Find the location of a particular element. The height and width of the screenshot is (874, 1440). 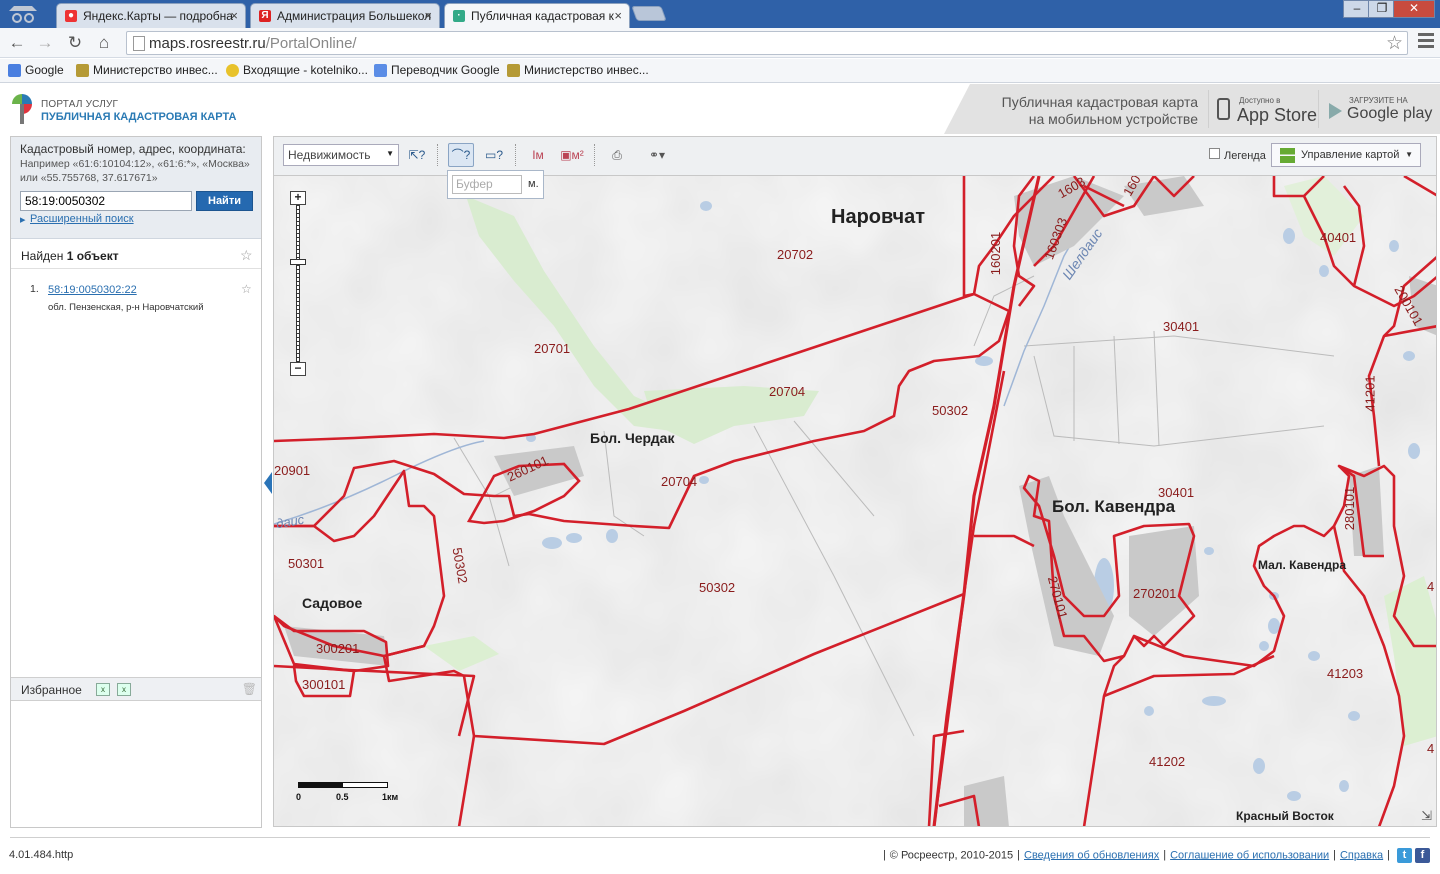

collapse-panel-arrow-icon is located at coordinates (268, 483).